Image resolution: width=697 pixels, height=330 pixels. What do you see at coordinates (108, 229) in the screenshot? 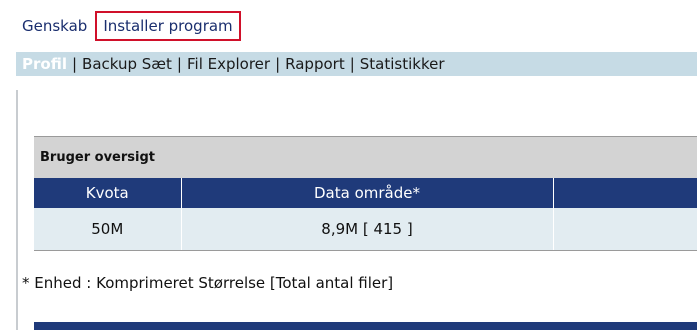
I see `cell-kvota: 50M` at bounding box center [108, 229].